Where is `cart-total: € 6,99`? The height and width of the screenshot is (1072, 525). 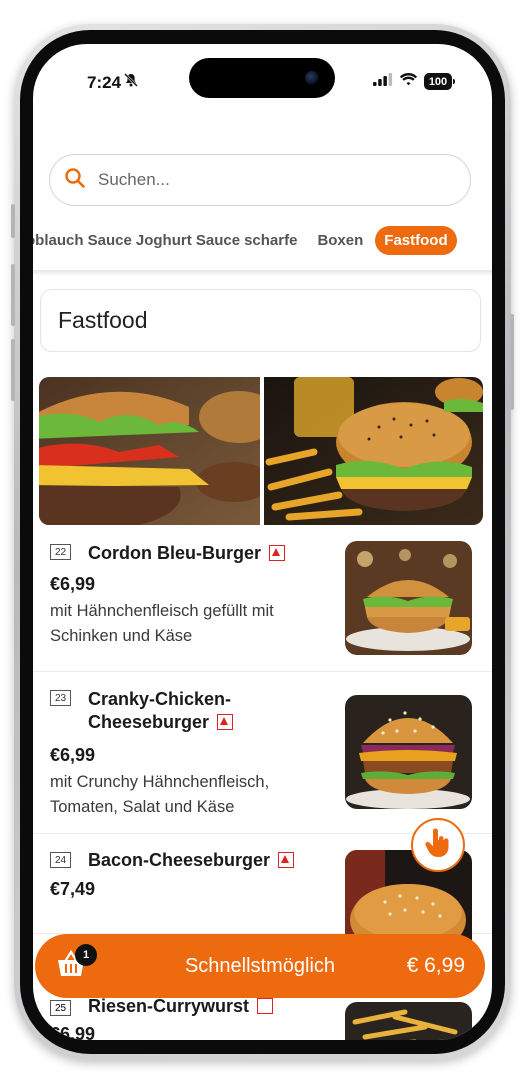
cart-total: € 6,99 is located at coordinates (435, 965).